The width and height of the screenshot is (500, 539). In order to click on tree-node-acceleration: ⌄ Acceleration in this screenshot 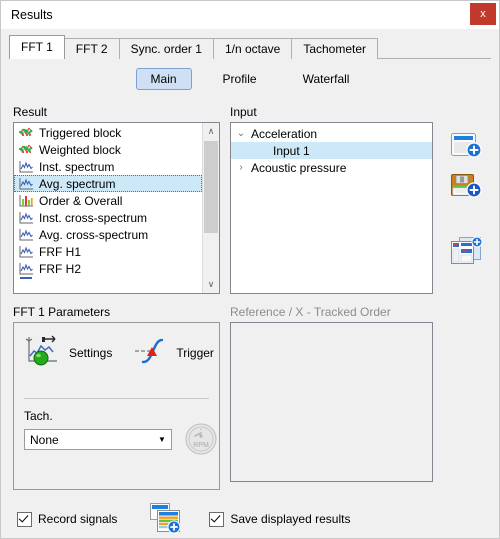, I will do `click(331, 133)`.